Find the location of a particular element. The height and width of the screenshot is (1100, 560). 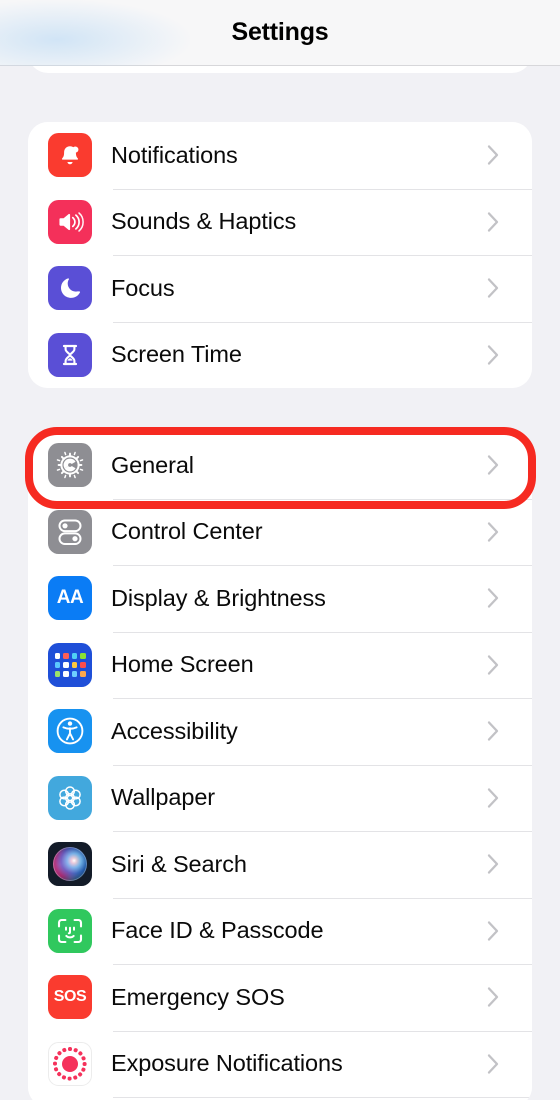

settings-row-label: Siri & Search is located at coordinates (179, 863).